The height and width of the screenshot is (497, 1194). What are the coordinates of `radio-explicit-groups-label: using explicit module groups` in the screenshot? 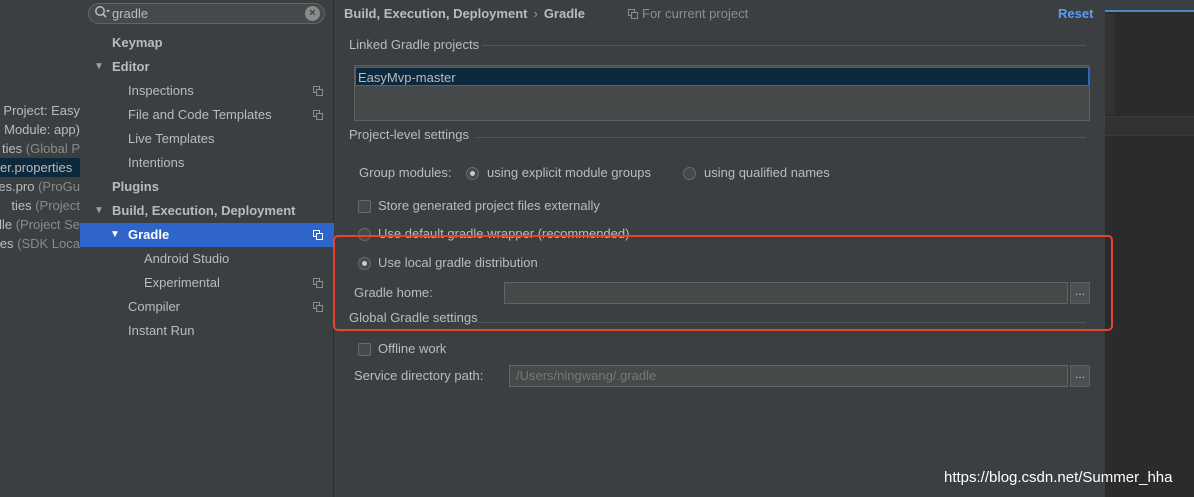 It's located at (569, 173).